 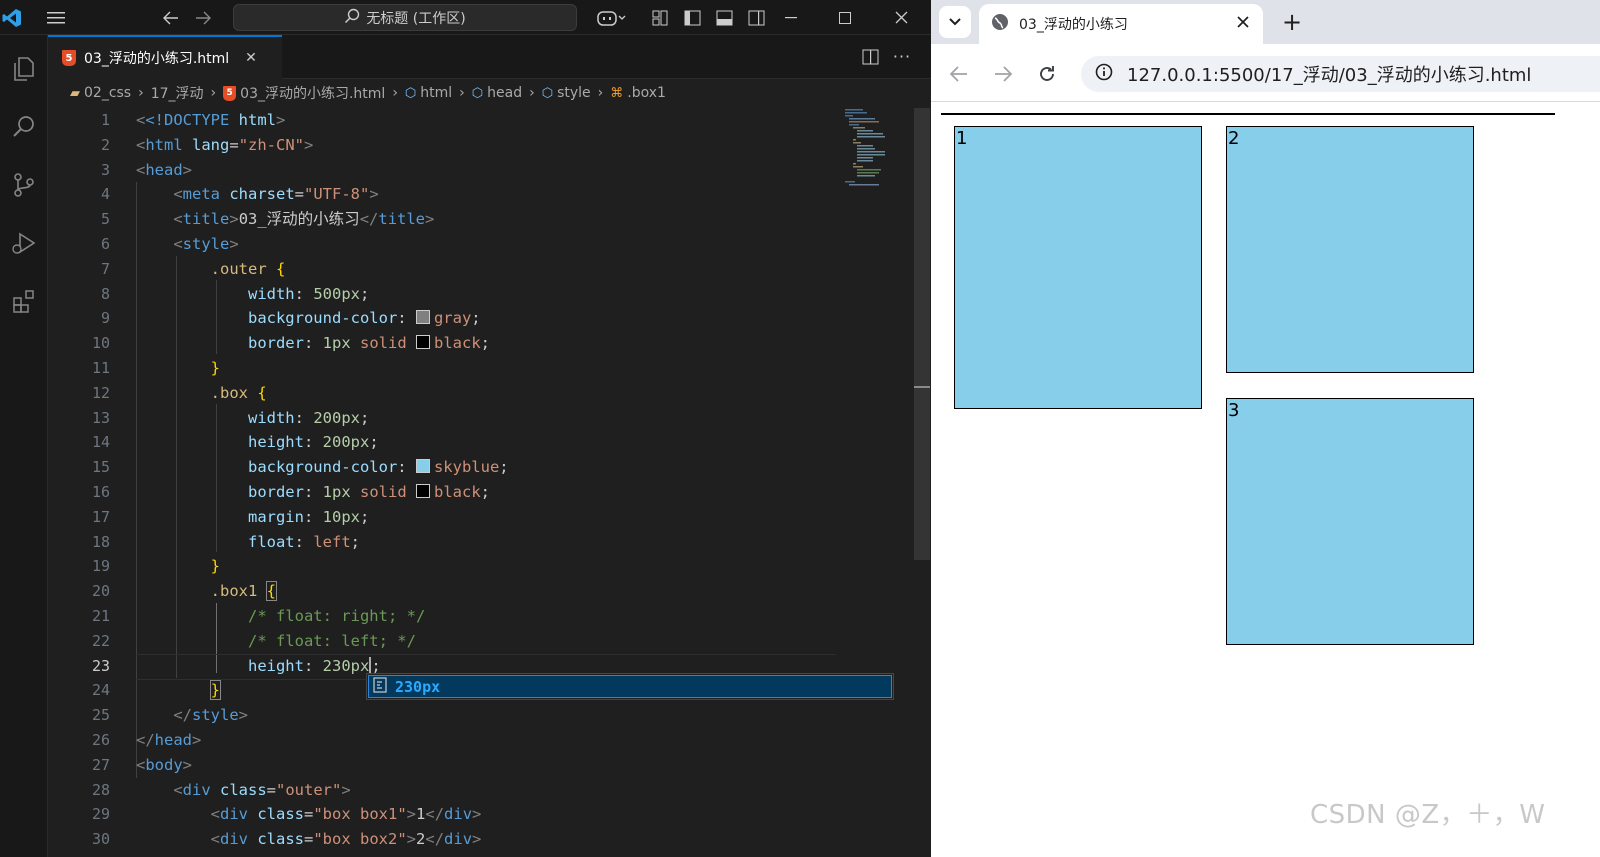 What do you see at coordinates (105, 194) in the screenshot?
I see `line-number: 4` at bounding box center [105, 194].